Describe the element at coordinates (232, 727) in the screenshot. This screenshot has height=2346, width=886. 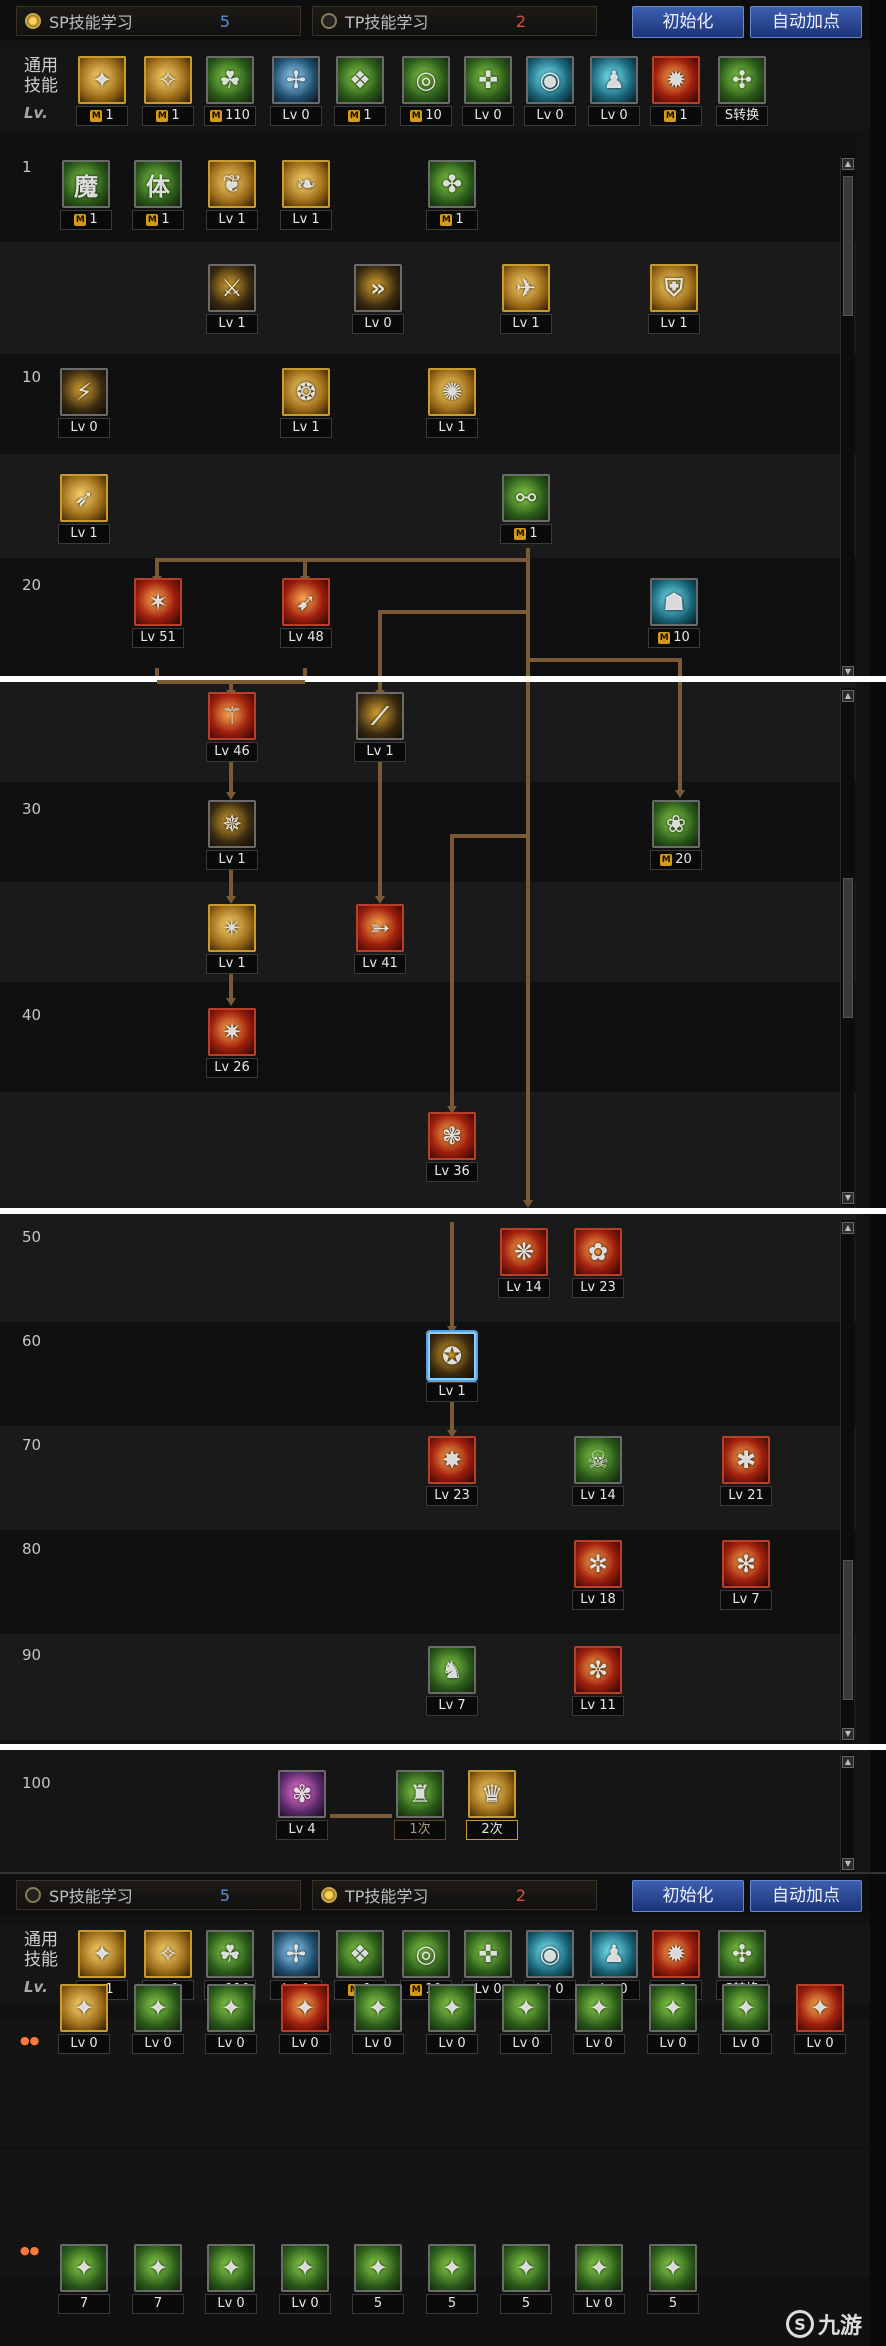
I see `tree-skill: ⚚ Lv 46` at that location.